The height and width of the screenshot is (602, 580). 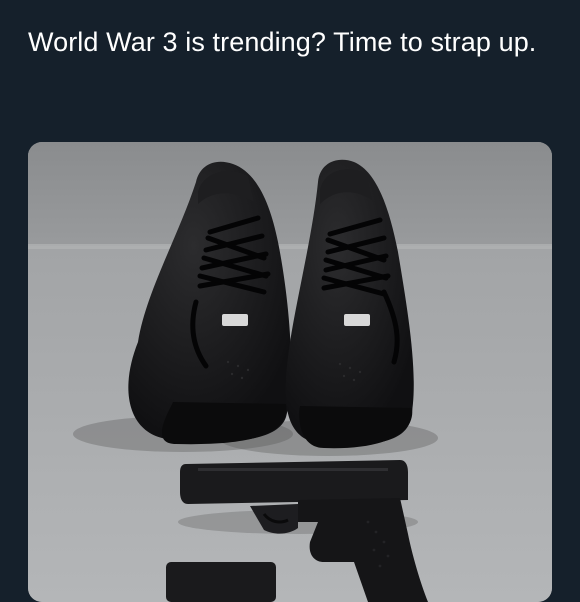 What do you see at coordinates (221, 582) in the screenshot?
I see `magazine-icon` at bounding box center [221, 582].